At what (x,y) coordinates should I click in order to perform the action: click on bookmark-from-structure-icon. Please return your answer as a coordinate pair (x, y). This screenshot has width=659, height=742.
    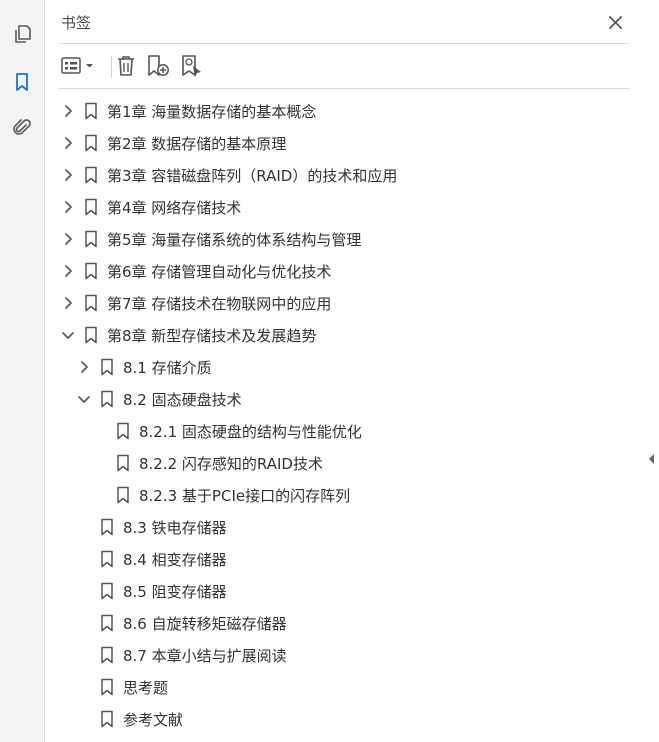
    Looking at the image, I should click on (191, 66).